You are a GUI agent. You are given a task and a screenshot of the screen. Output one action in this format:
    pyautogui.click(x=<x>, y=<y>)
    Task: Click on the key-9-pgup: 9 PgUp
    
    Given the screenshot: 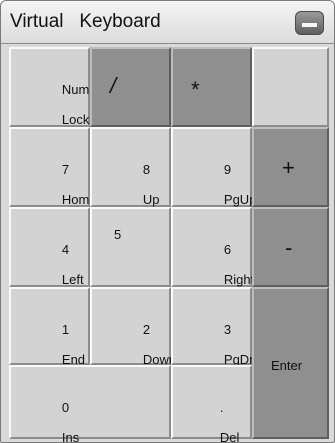 What is the action you would take?
    pyautogui.click(x=213, y=167)
    